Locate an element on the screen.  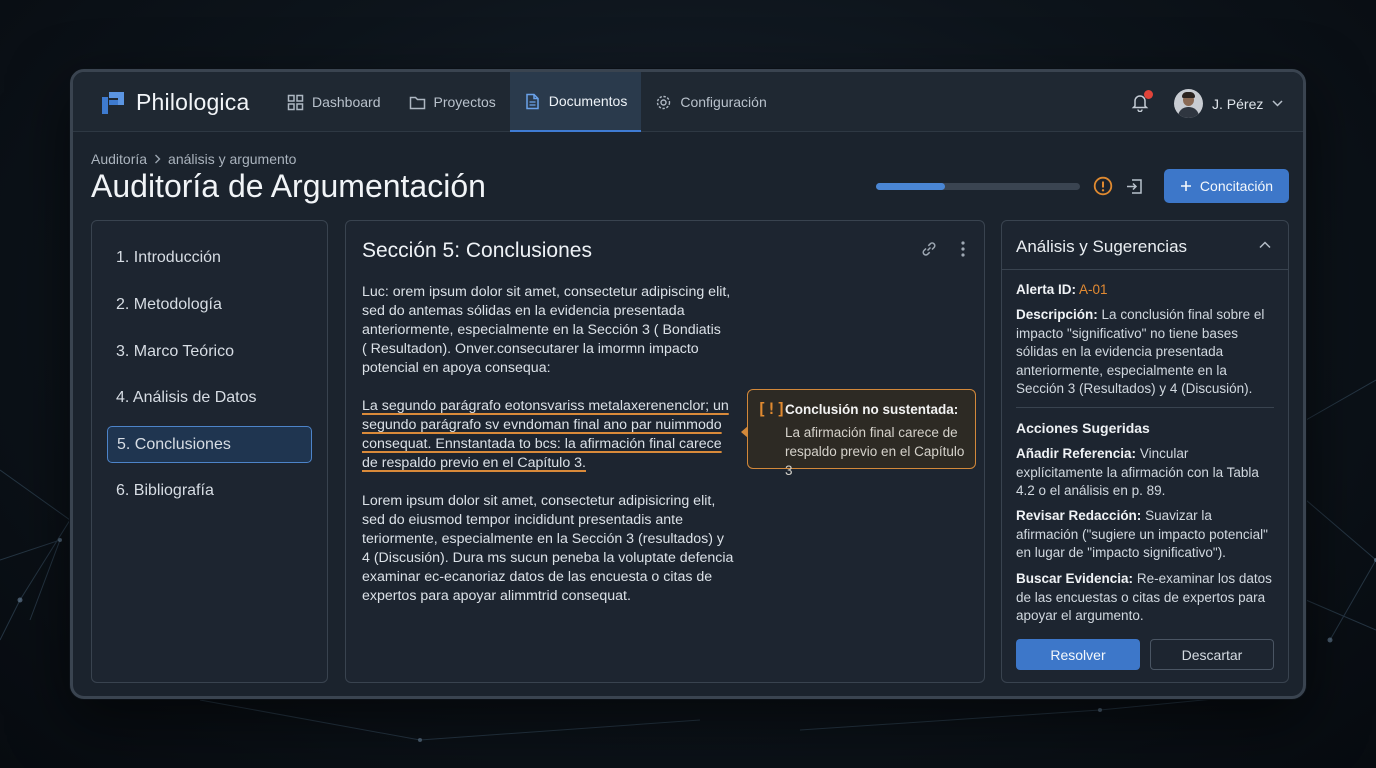
folder-icon is located at coordinates (417, 102).